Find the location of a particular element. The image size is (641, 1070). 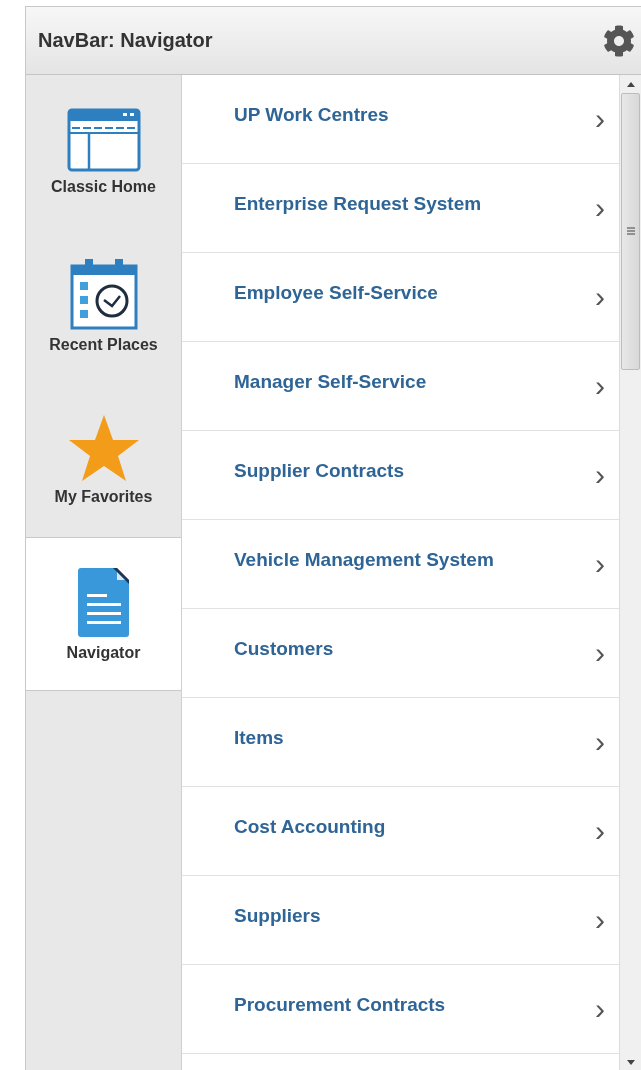

calendar-clock-icon is located at coordinates (103, 294).